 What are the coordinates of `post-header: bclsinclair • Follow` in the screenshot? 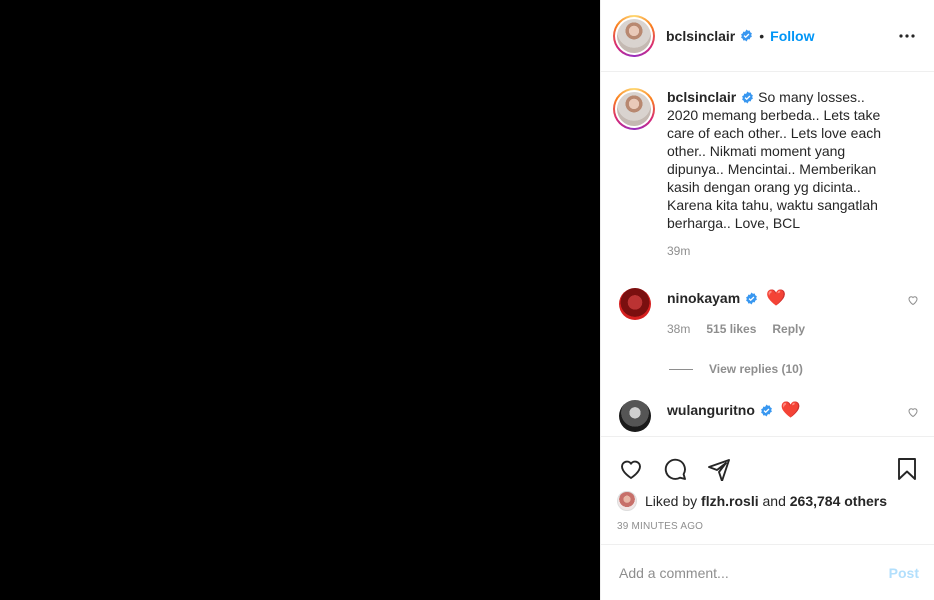 It's located at (767, 36).